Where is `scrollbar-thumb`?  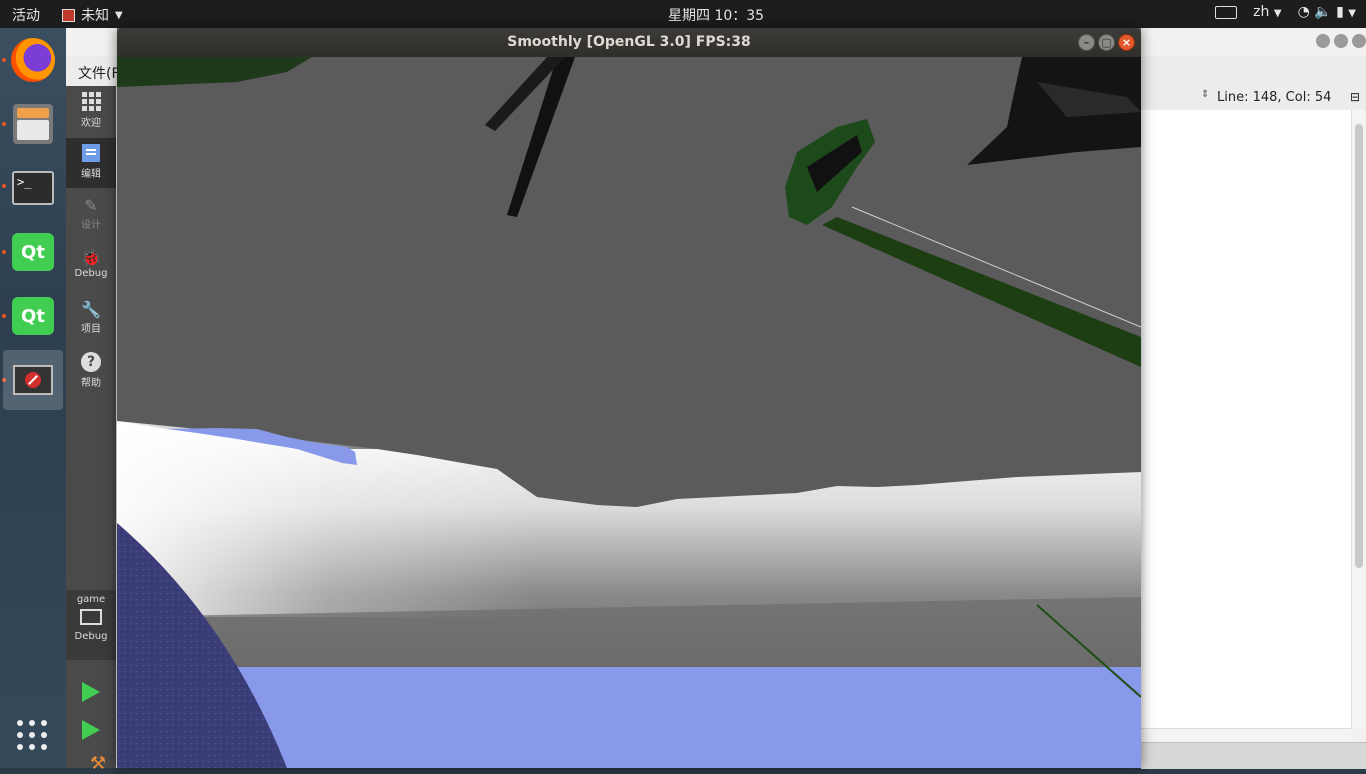
scrollbar-thumb is located at coordinates (1359, 346).